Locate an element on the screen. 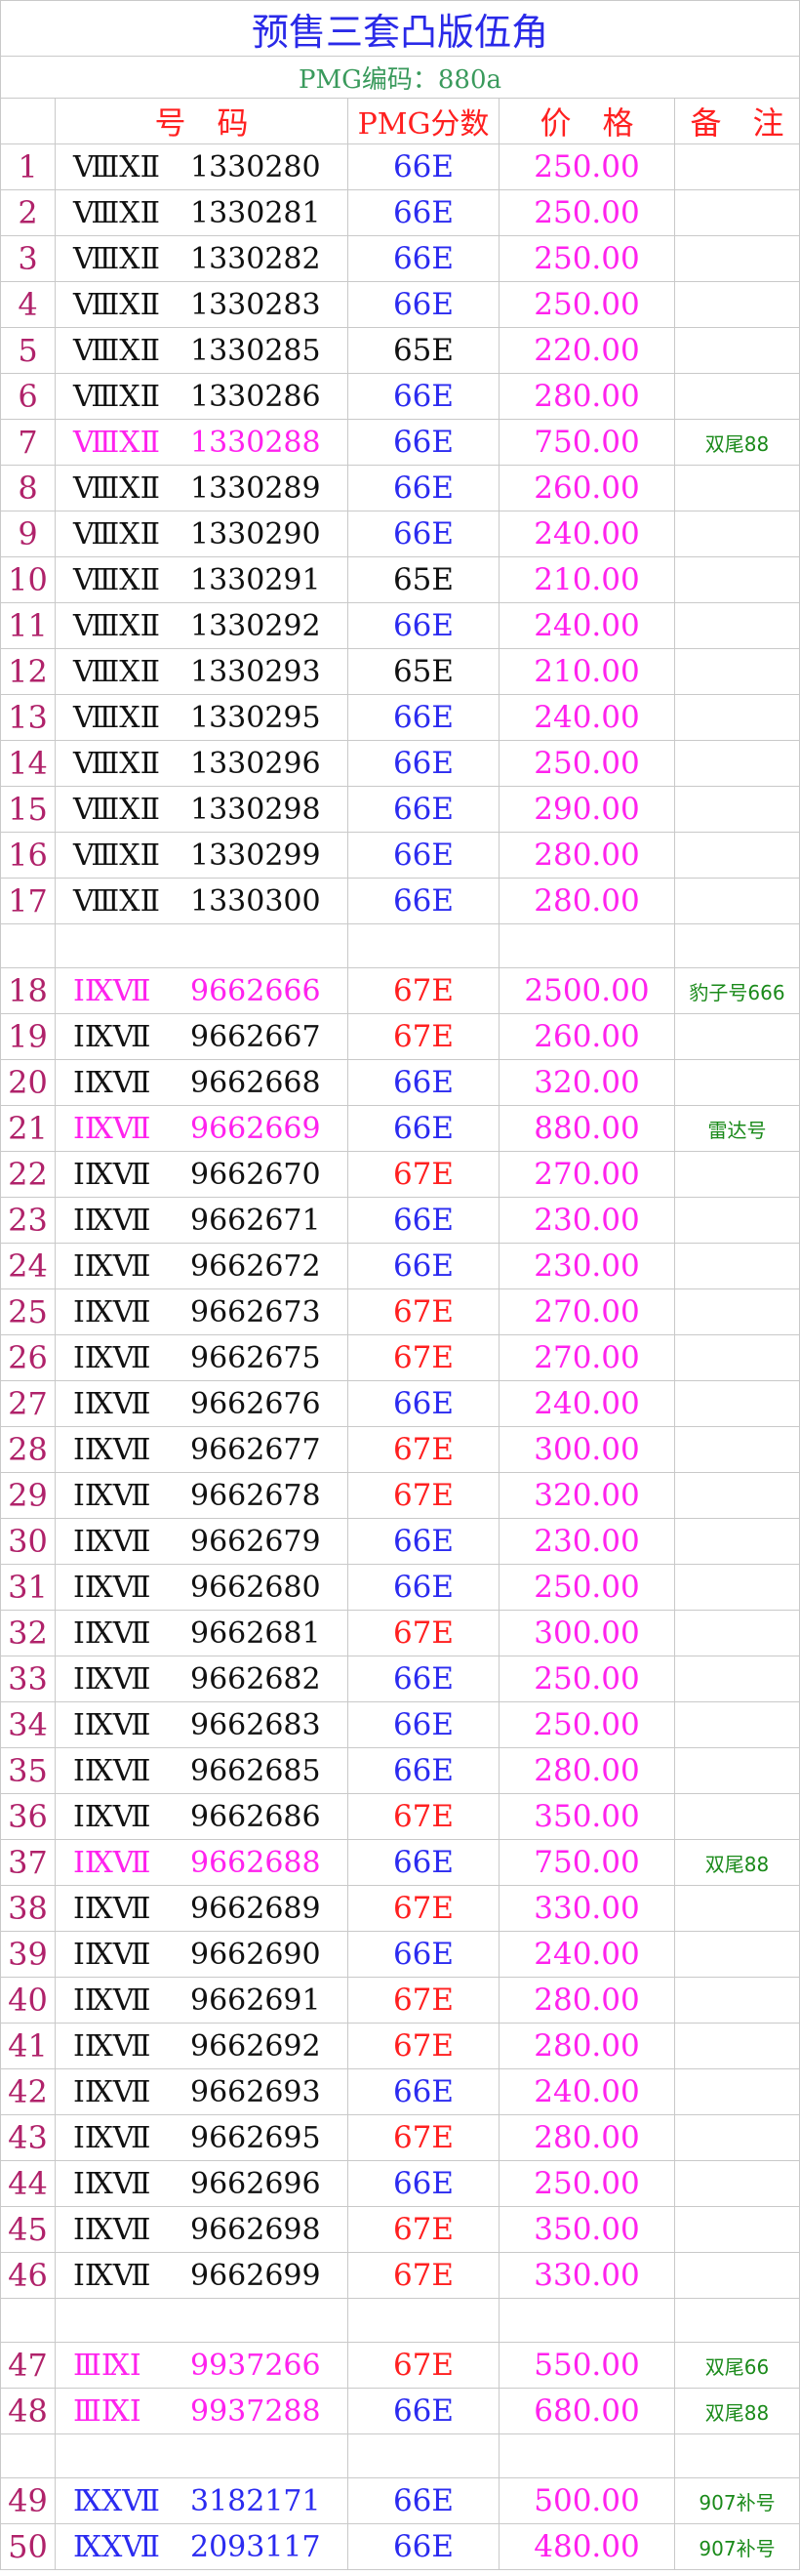  serial-number: 9662671 is located at coordinates (255, 1220).